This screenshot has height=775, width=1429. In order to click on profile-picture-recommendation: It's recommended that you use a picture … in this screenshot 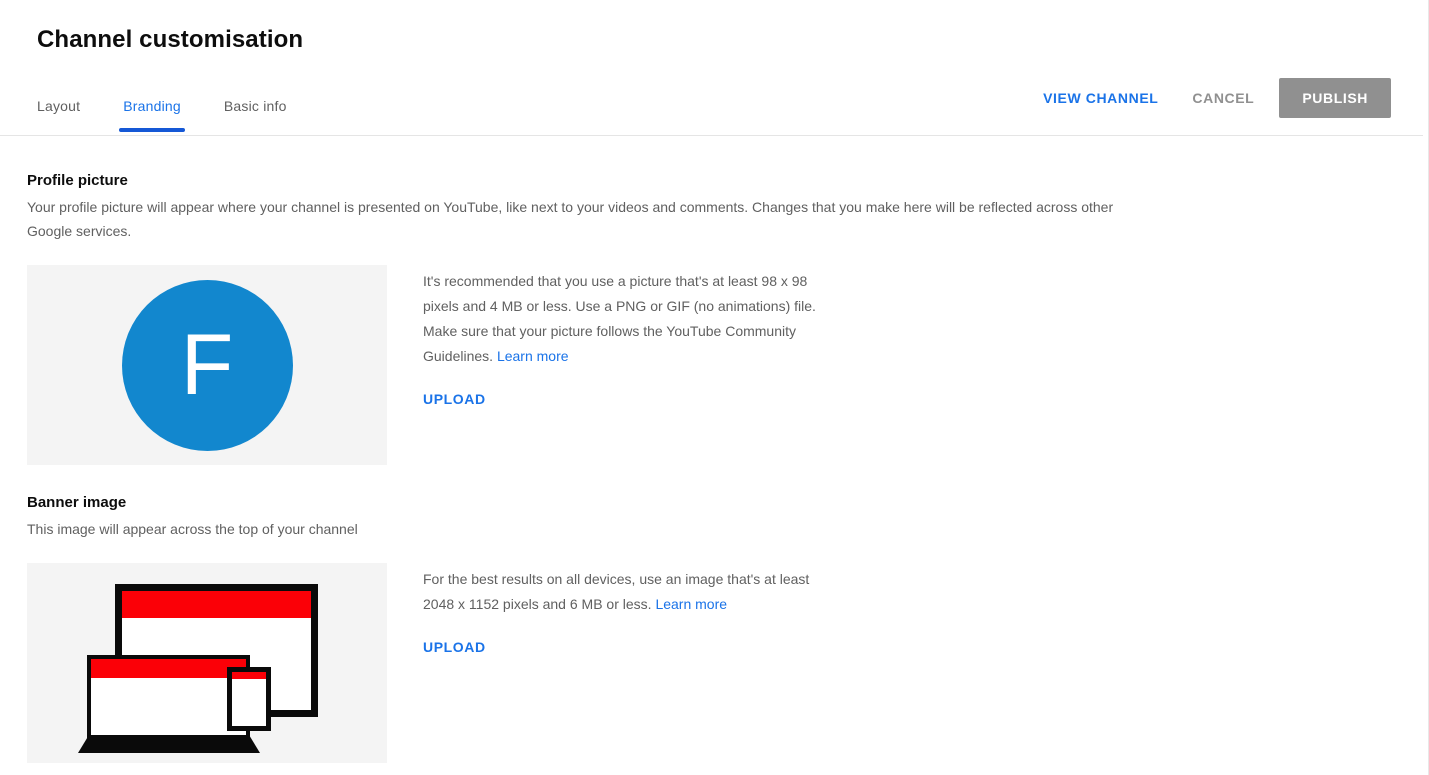, I will do `click(629, 319)`.